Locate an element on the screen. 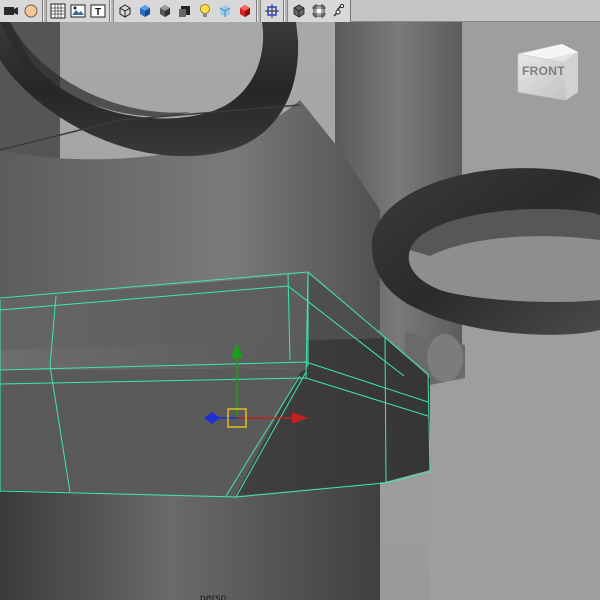 The height and width of the screenshot is (600, 600). toolbar-group-camera is located at coordinates (21, 11).